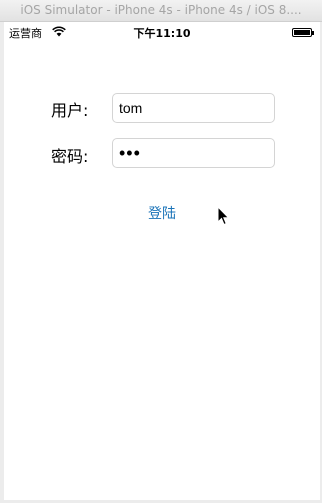 The width and height of the screenshot is (322, 503). What do you see at coordinates (313, 33) in the screenshot?
I see `battery-tip` at bounding box center [313, 33].